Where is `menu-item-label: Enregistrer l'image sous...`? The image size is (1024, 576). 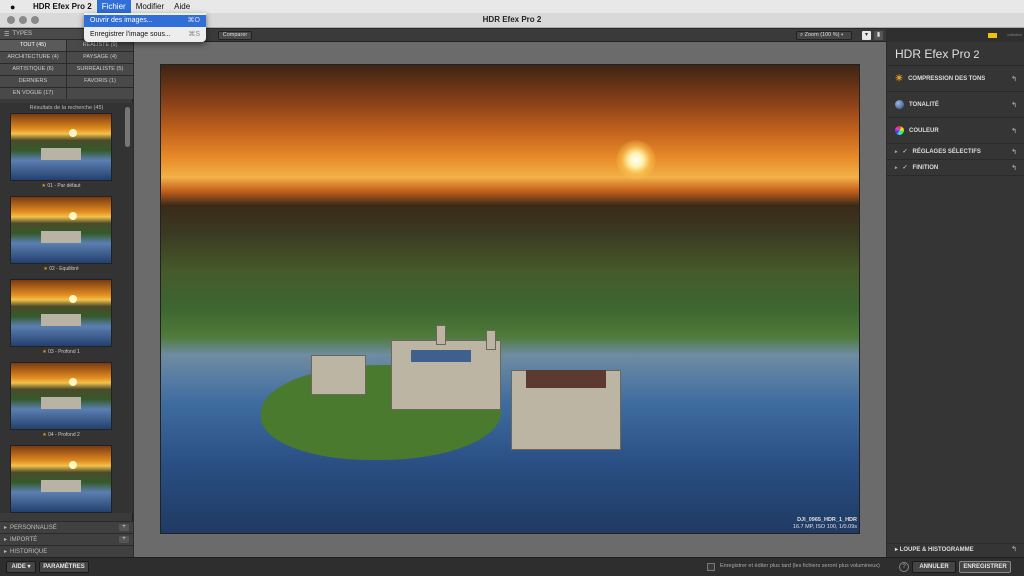
menu-item-label: Enregistrer l'image sous... is located at coordinates (130, 34).